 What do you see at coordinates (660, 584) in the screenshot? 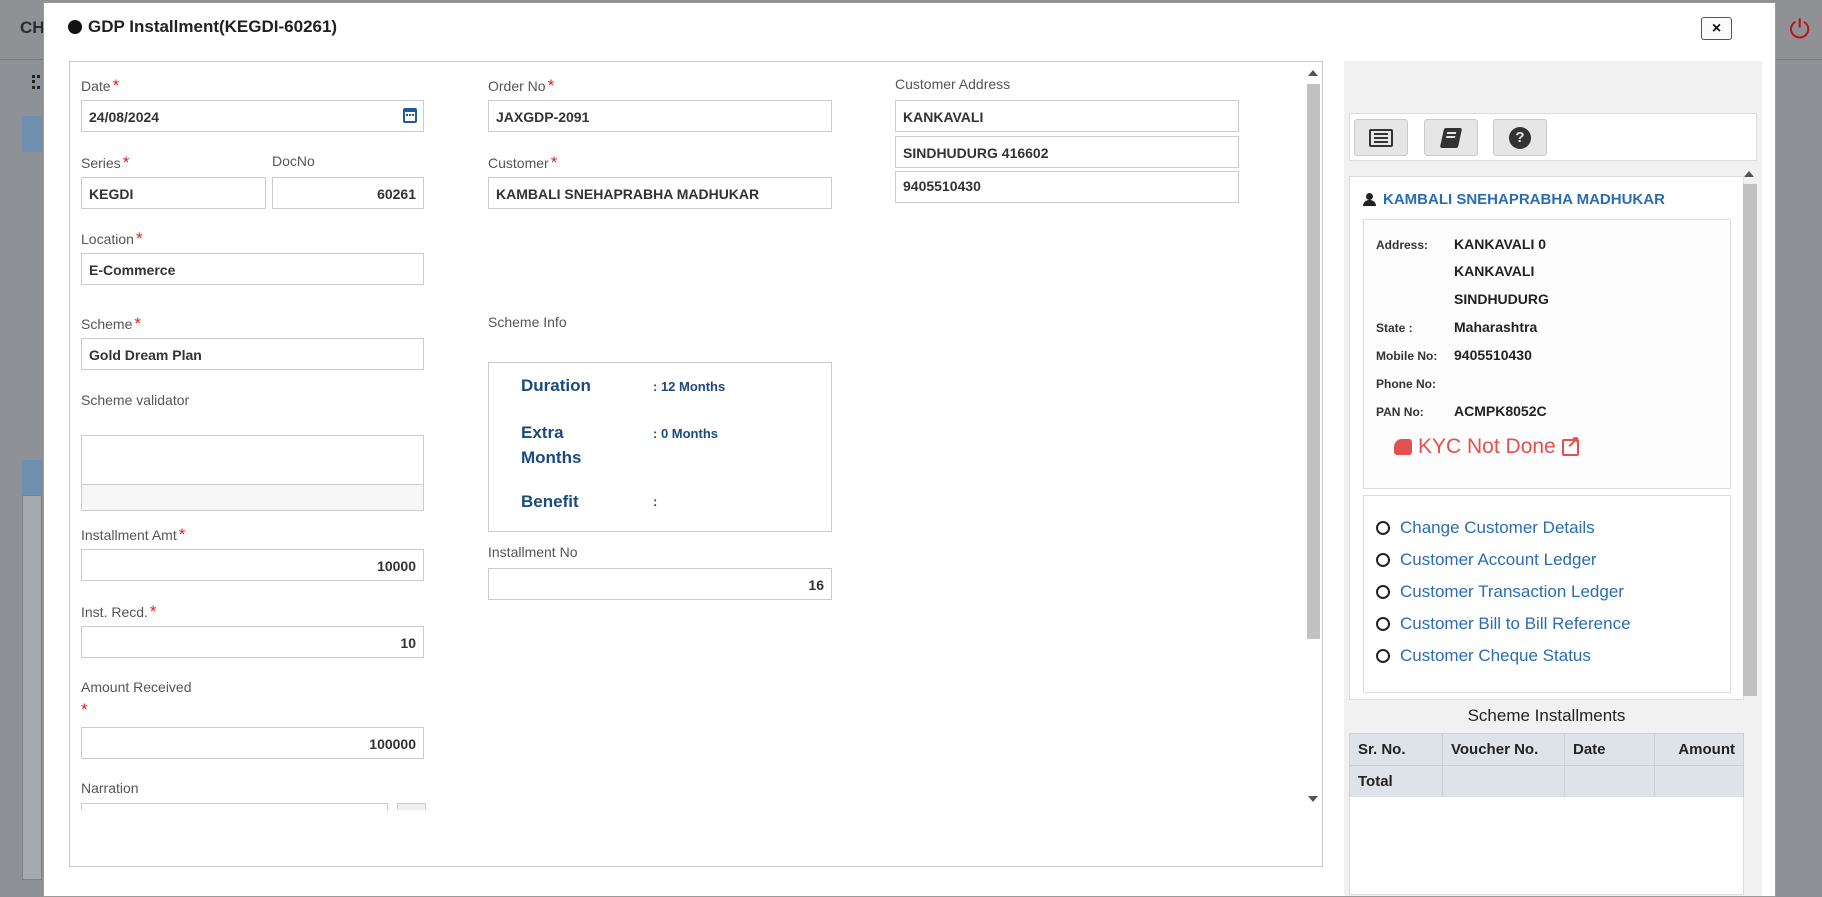
I see `installment-no-input: 16` at bounding box center [660, 584].